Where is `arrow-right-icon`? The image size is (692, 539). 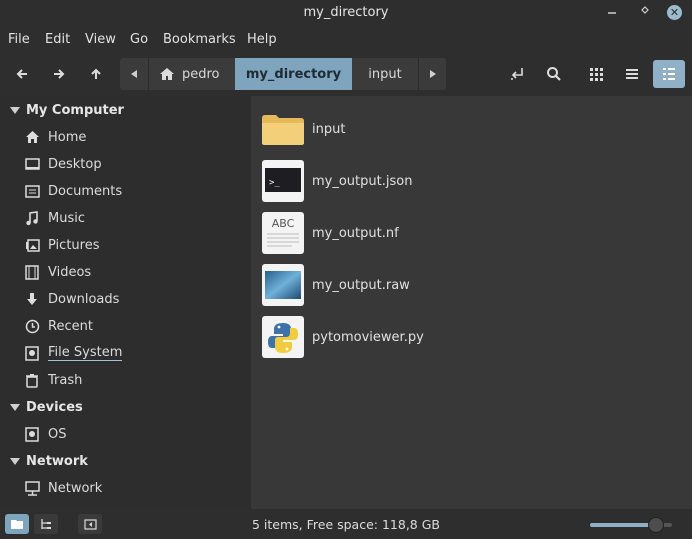
arrow-right-icon is located at coordinates (59, 74).